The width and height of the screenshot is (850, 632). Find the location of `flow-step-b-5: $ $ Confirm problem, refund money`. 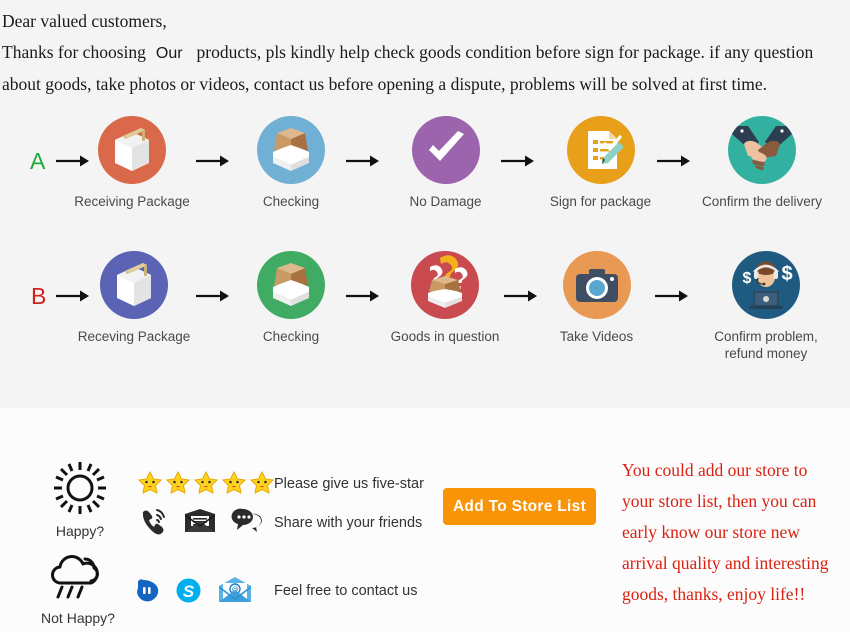

flow-step-b-5: $ $ Confirm problem, refund money is located at coordinates (766, 306).